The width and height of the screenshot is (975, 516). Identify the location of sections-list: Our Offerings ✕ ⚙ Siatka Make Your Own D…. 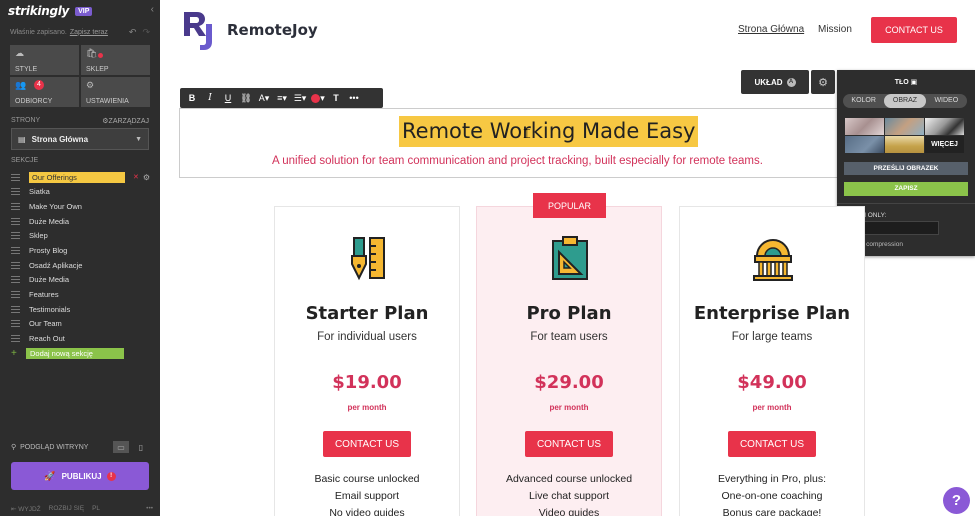
(82, 265).